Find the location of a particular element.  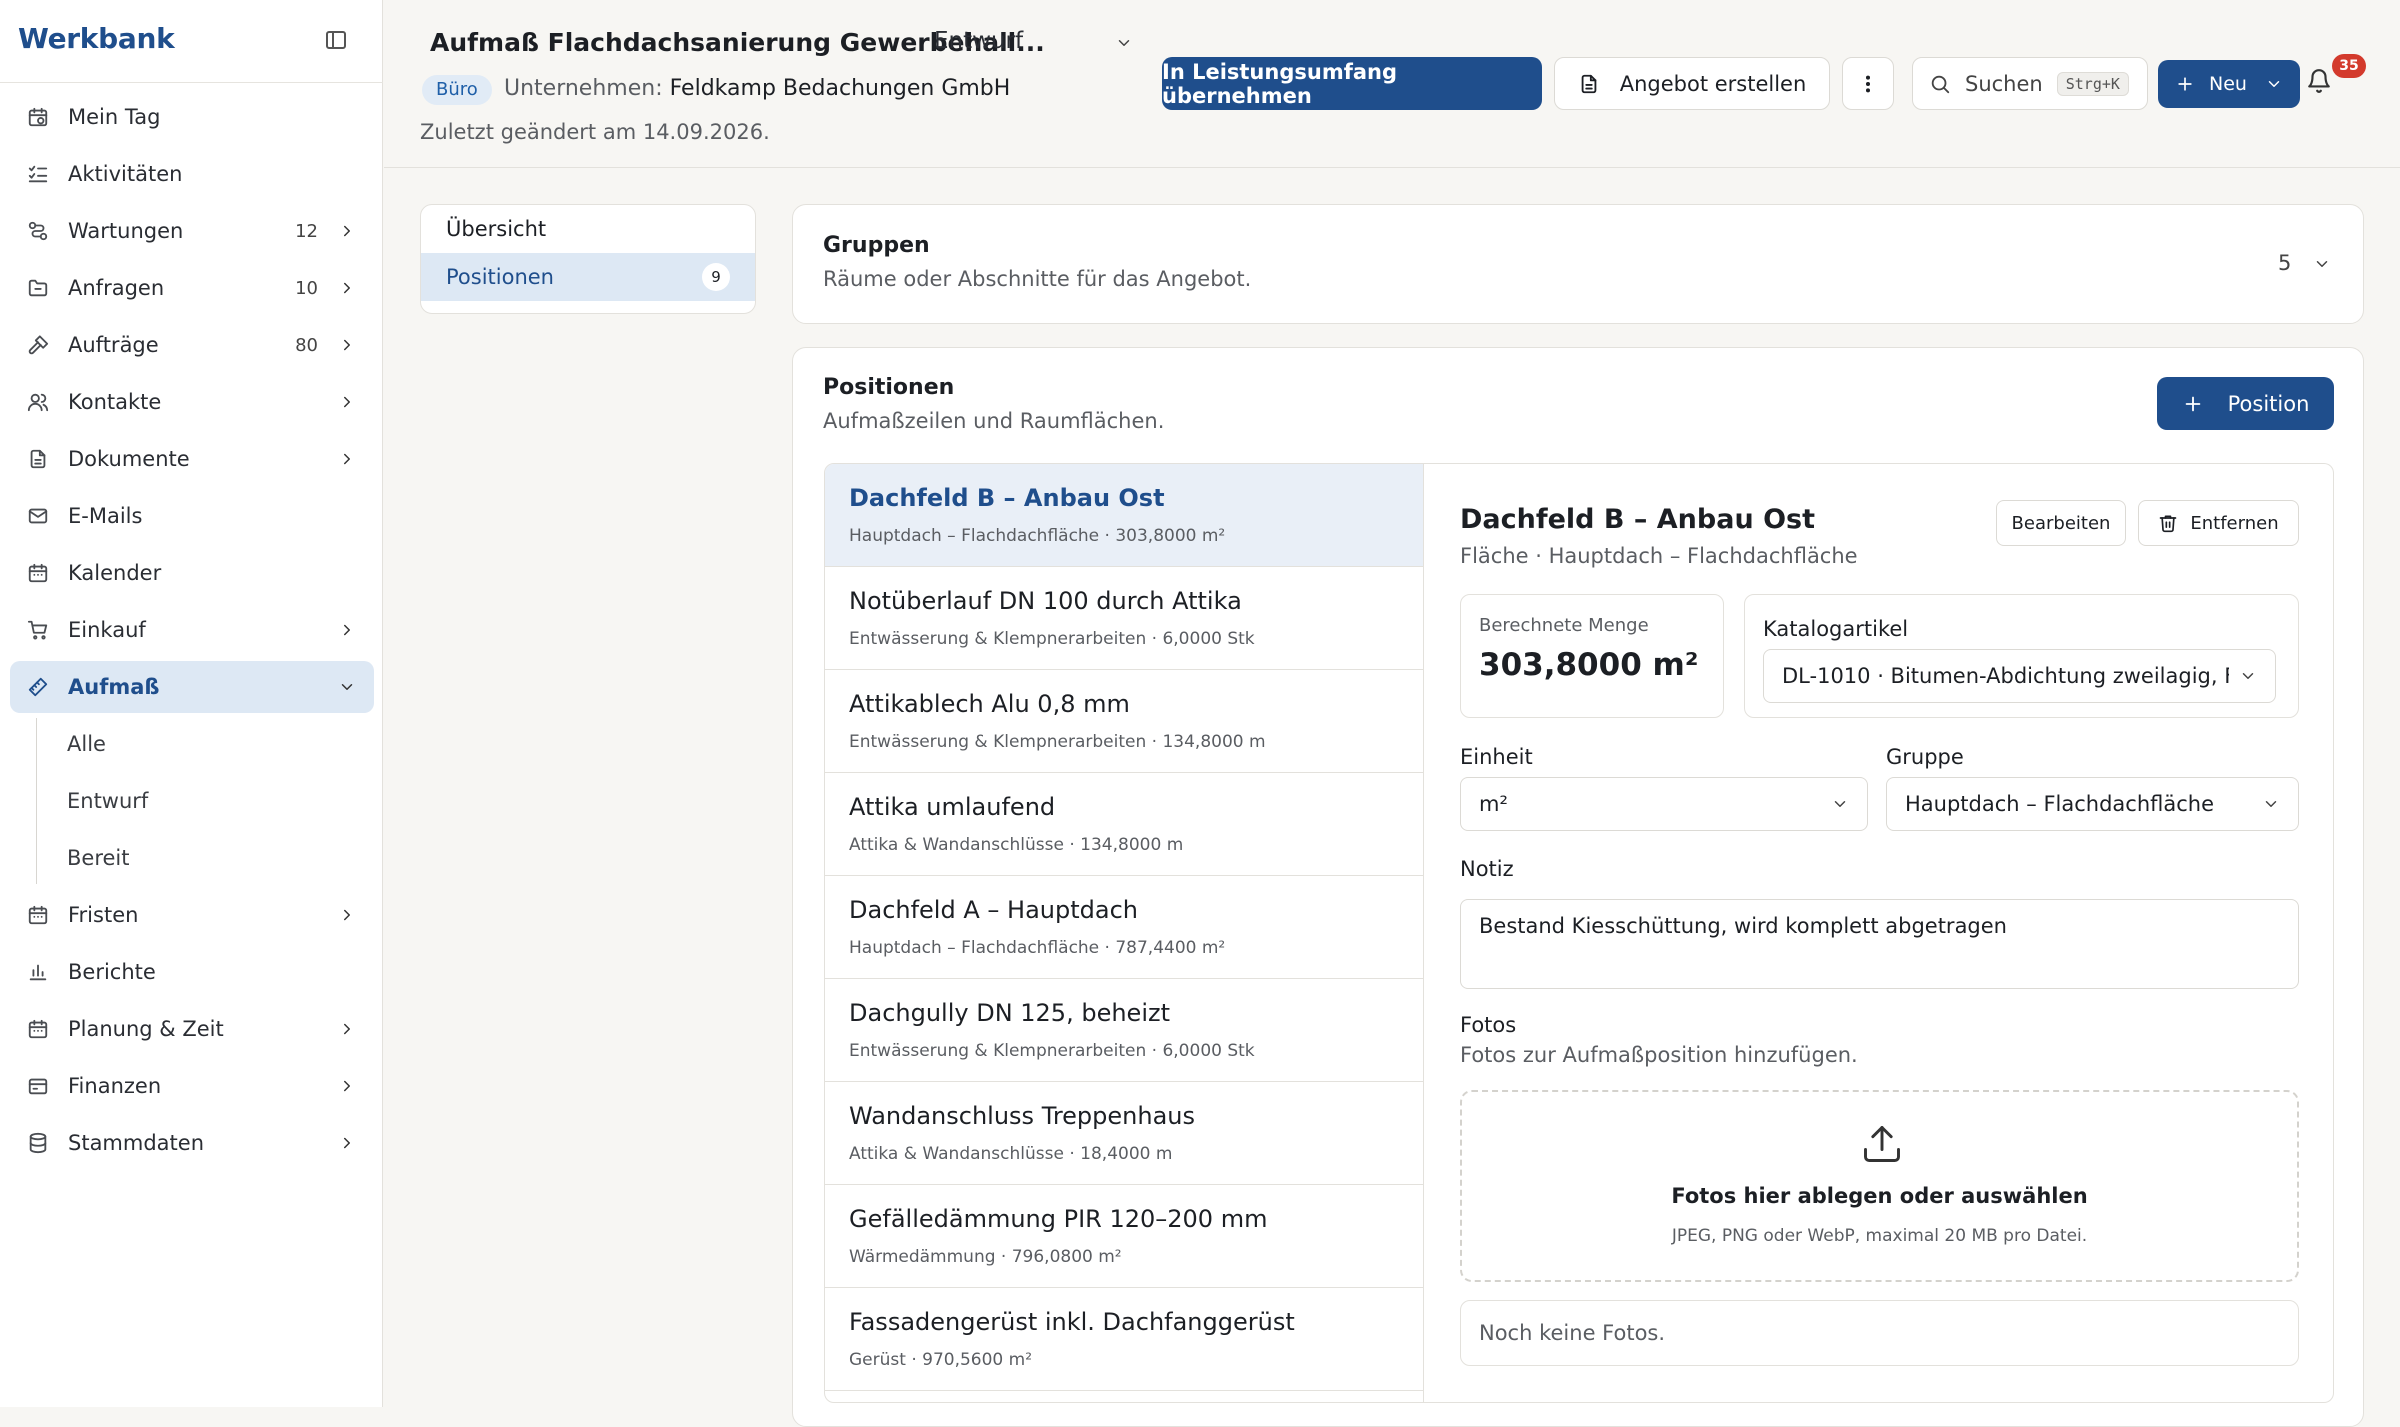

mail-icon is located at coordinates (38, 516).